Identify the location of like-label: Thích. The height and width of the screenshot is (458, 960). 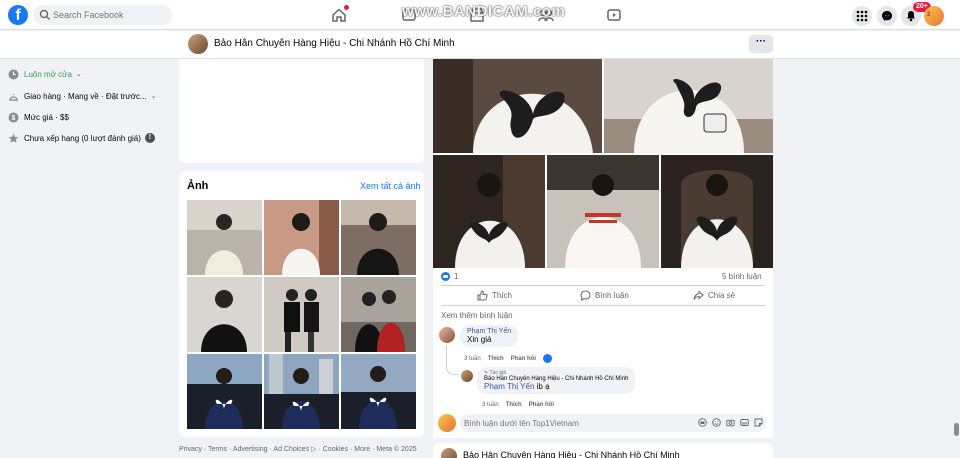
(502, 295).